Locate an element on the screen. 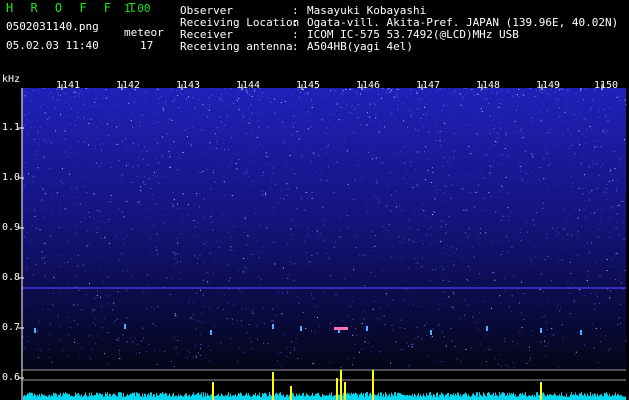  x-tick-label: 1141 is located at coordinates (68, 85).